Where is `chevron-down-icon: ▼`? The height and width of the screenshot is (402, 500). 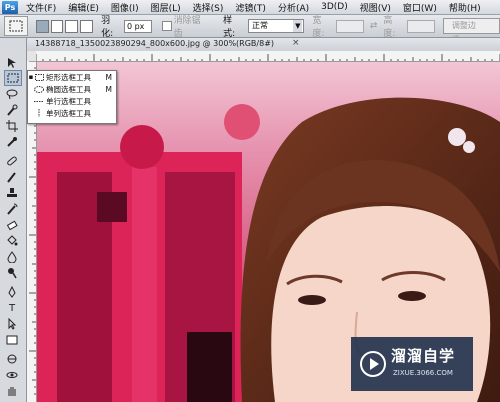
chevron-down-icon: ▼ is located at coordinates (298, 26).